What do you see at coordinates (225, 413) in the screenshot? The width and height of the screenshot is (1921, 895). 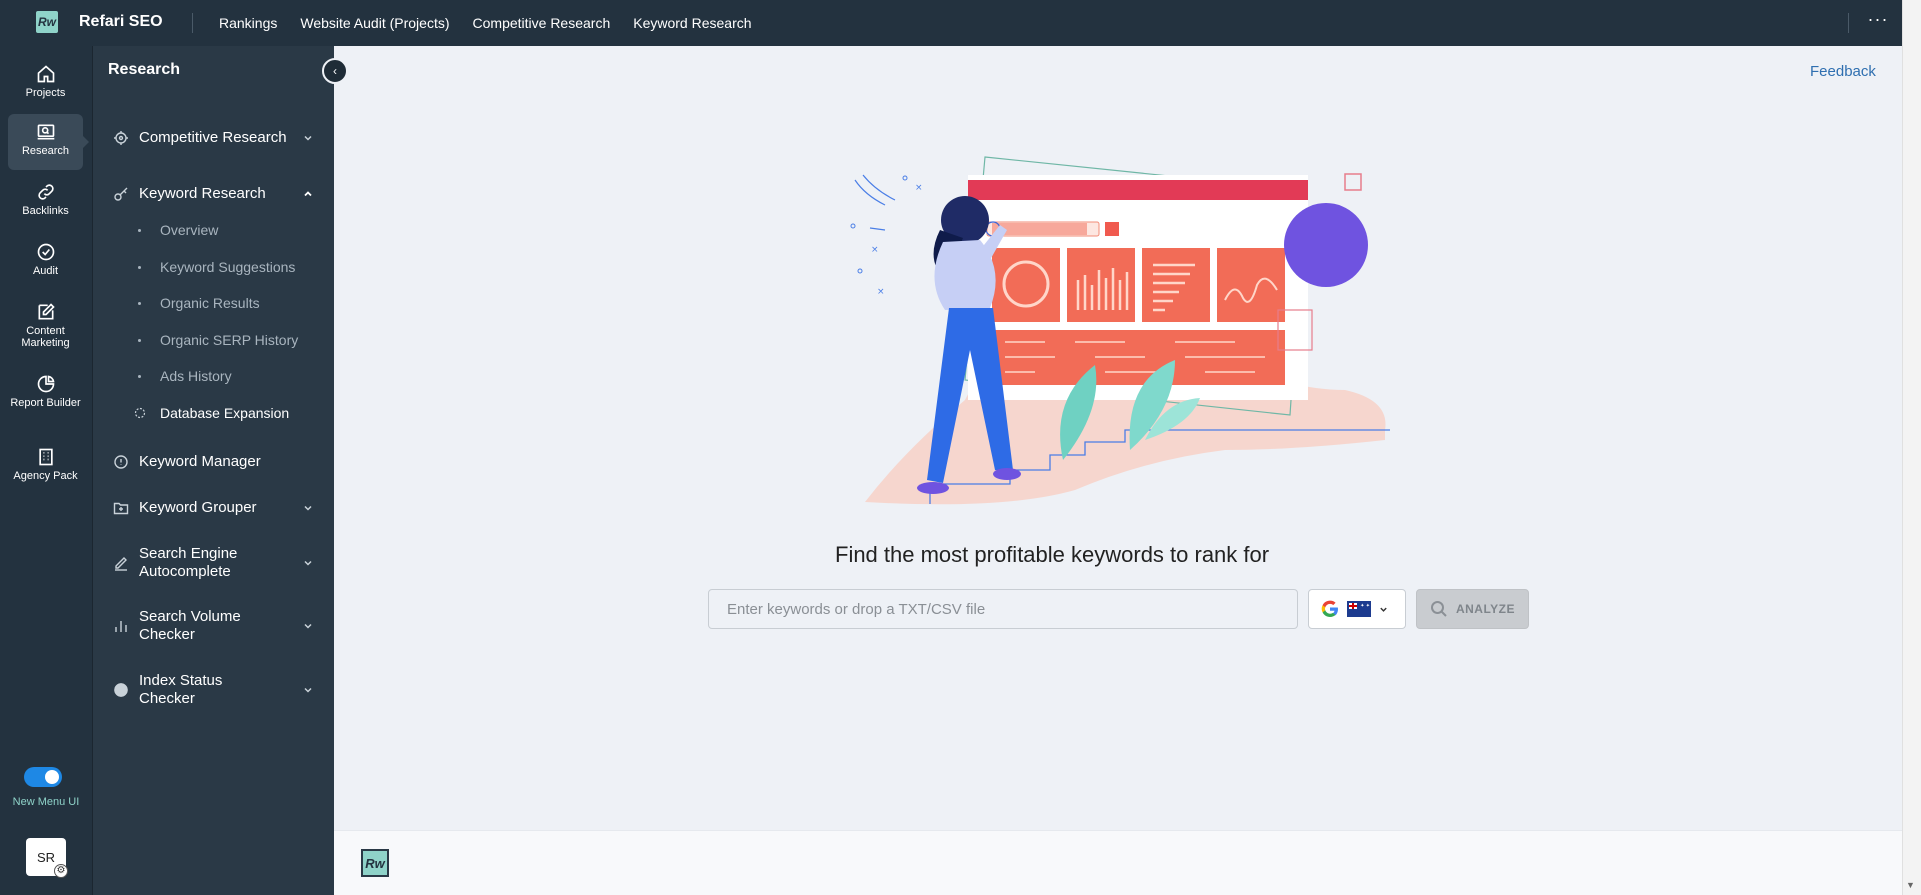 I see `sidebar-subitem-label: Database Expansion` at bounding box center [225, 413].